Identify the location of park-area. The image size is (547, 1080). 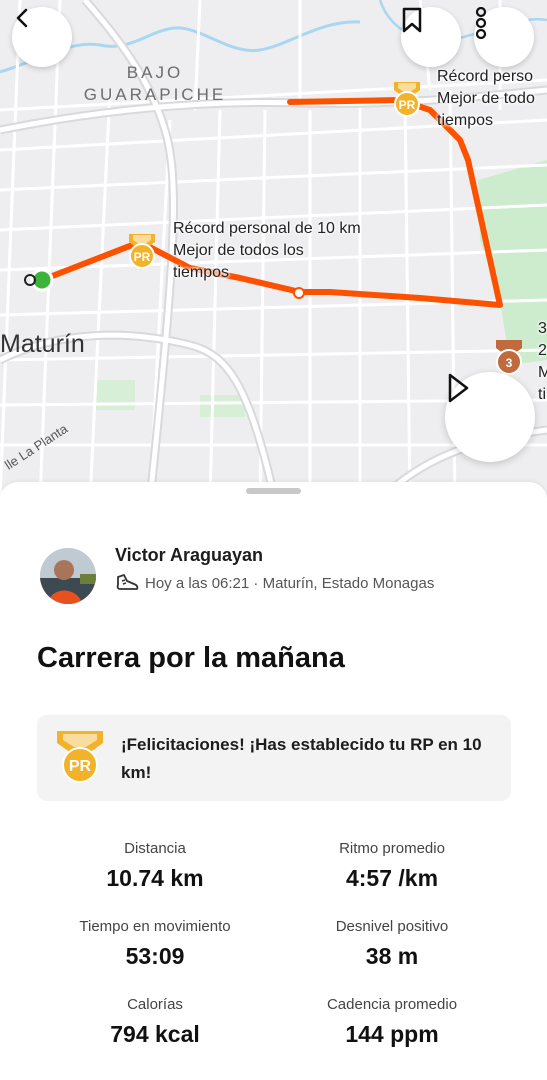
(222, 406).